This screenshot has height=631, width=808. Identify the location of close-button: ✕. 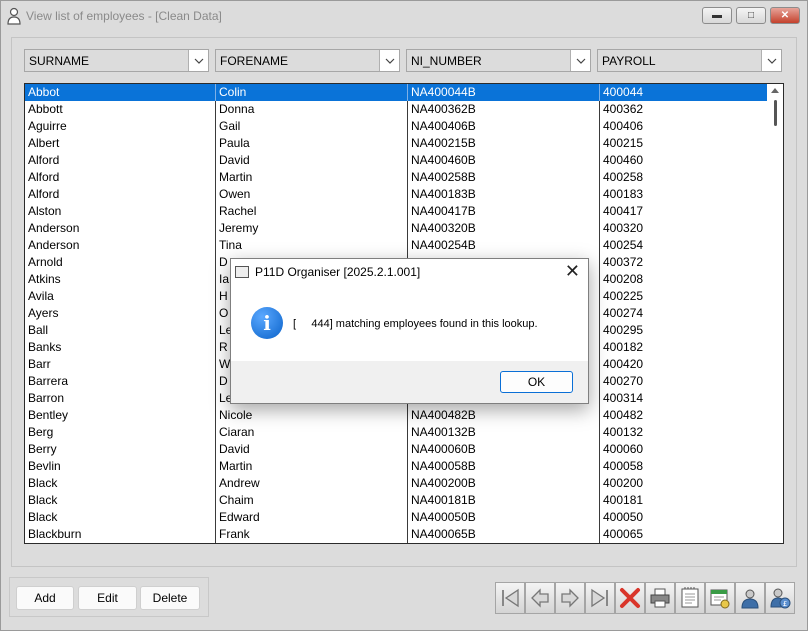
(785, 15).